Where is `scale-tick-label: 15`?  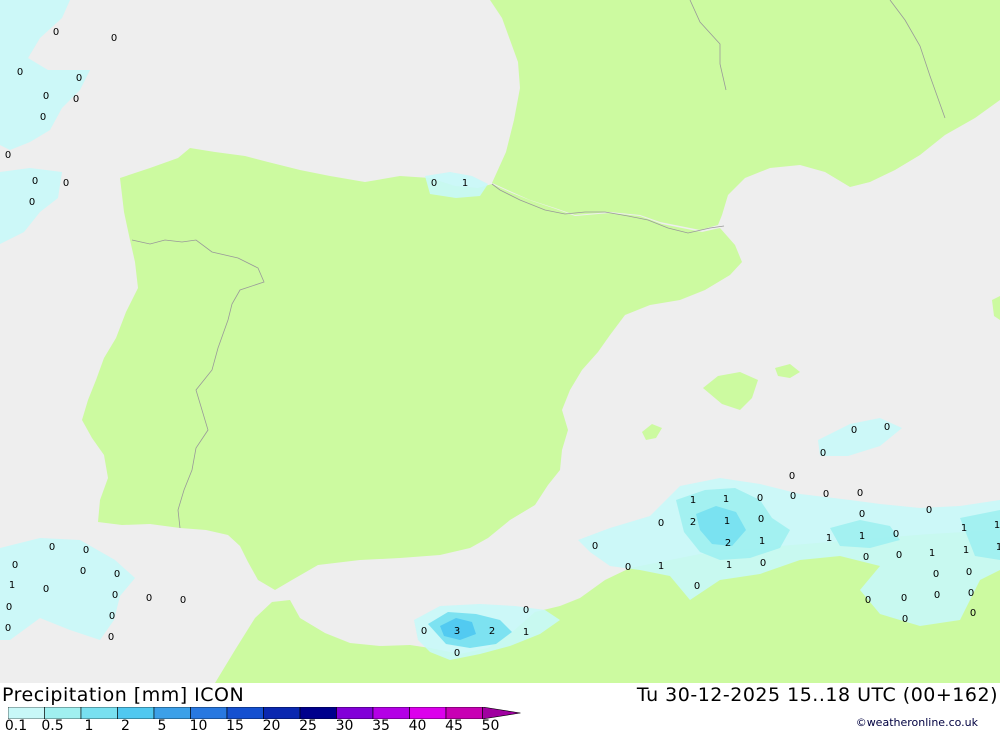
scale-tick-label: 15 is located at coordinates (235, 726).